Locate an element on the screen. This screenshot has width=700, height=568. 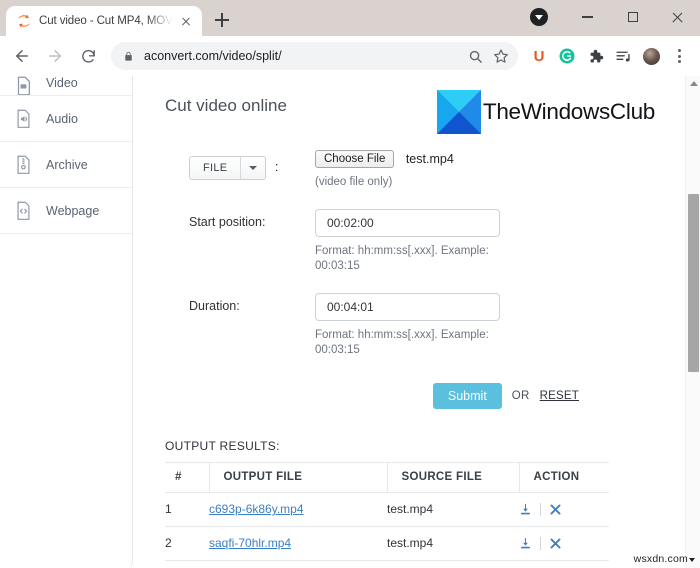
sidebar-label-archive: Archive is located at coordinates (67, 164).